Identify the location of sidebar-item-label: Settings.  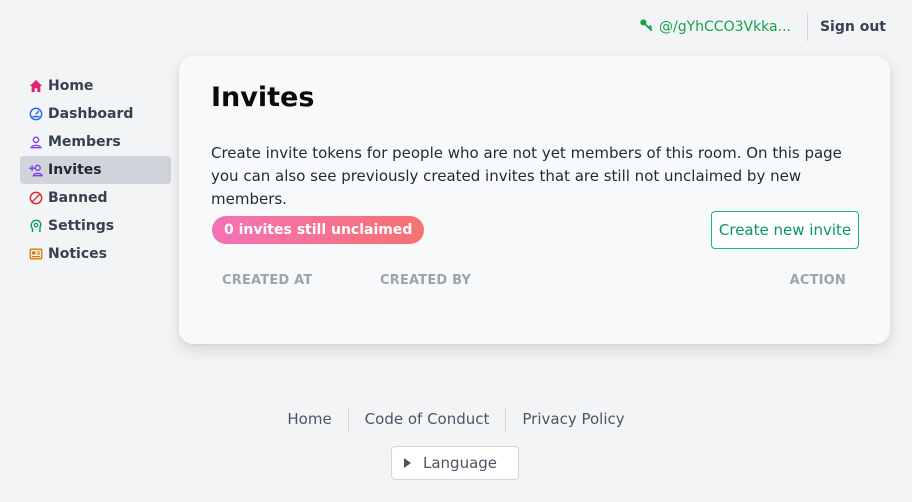
(81, 226).